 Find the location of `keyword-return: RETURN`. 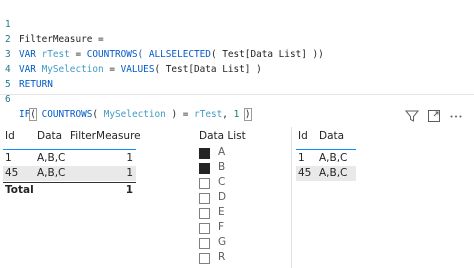

keyword-return: RETURN is located at coordinates (36, 84).